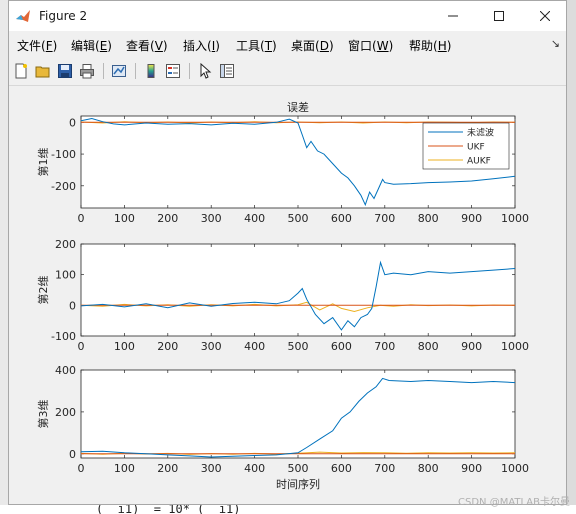 This screenshot has width=576, height=514. What do you see at coordinates (479, 162) in the screenshot?
I see `legend-entry: AUKF` at bounding box center [479, 162].